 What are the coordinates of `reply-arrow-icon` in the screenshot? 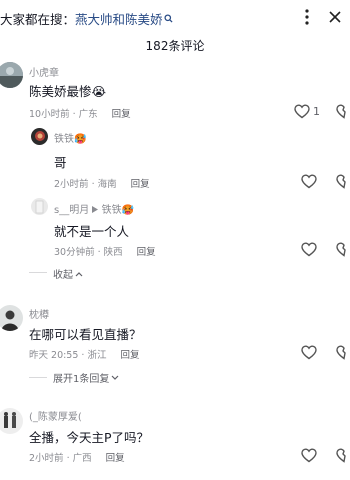 It's located at (95, 209).